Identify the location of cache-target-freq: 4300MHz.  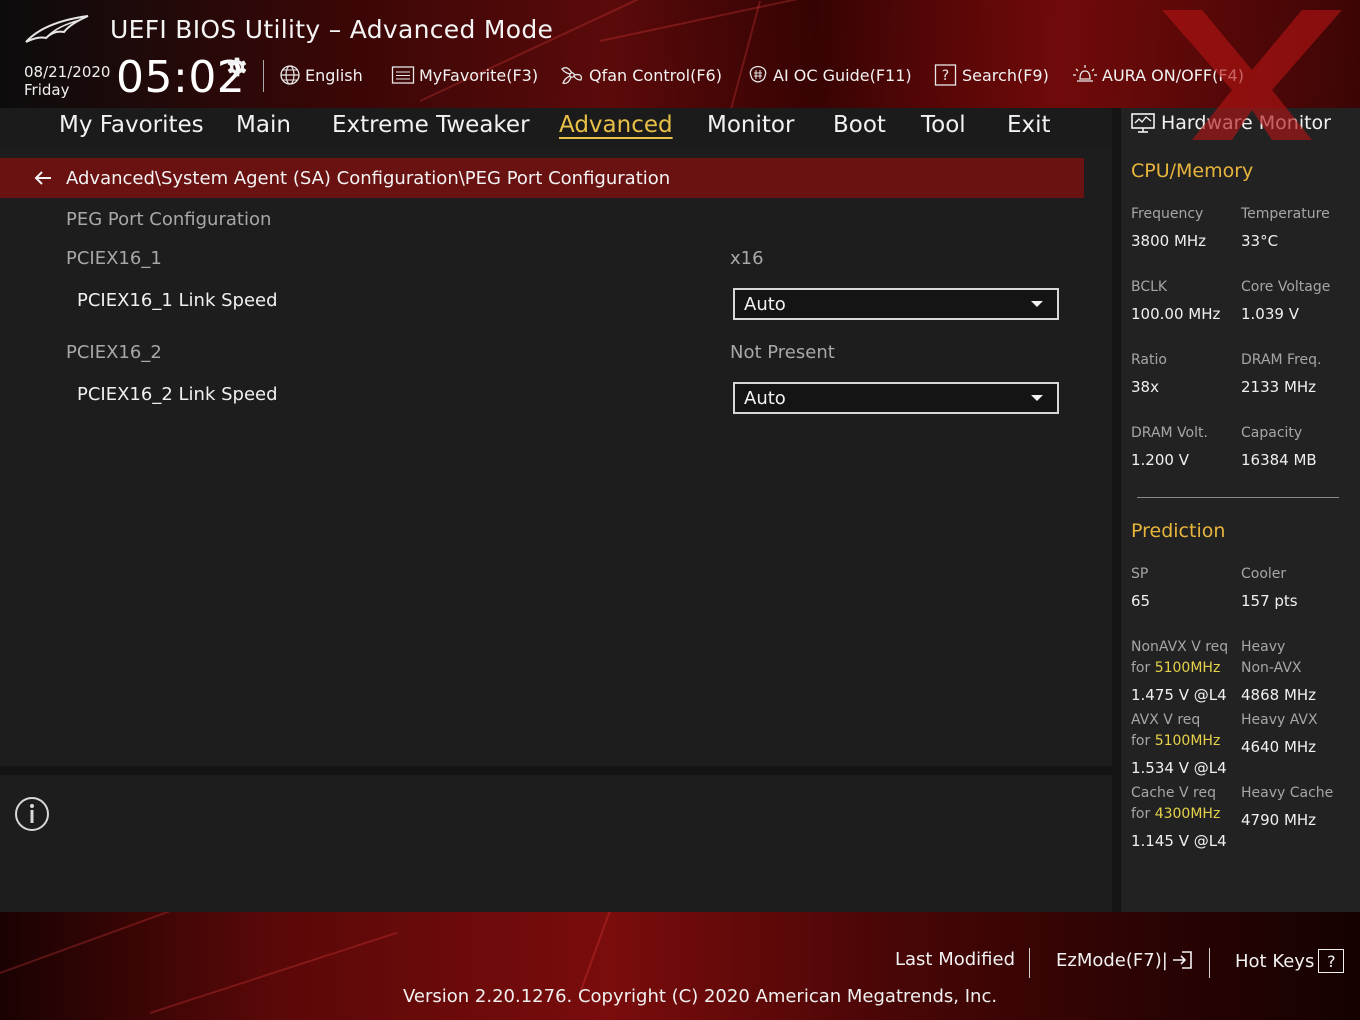
(1187, 814).